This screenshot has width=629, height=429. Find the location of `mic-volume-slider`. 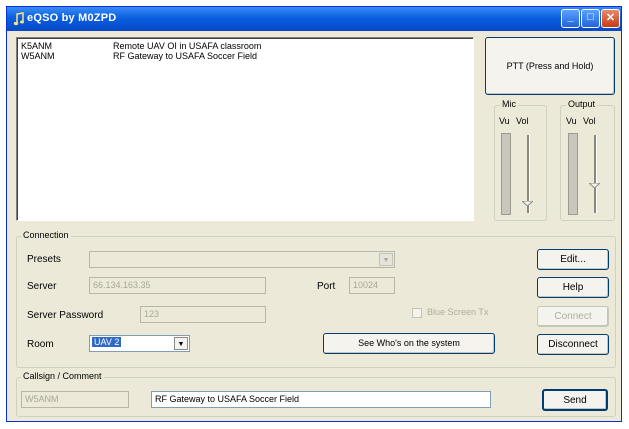

mic-volume-slider is located at coordinates (527, 203).